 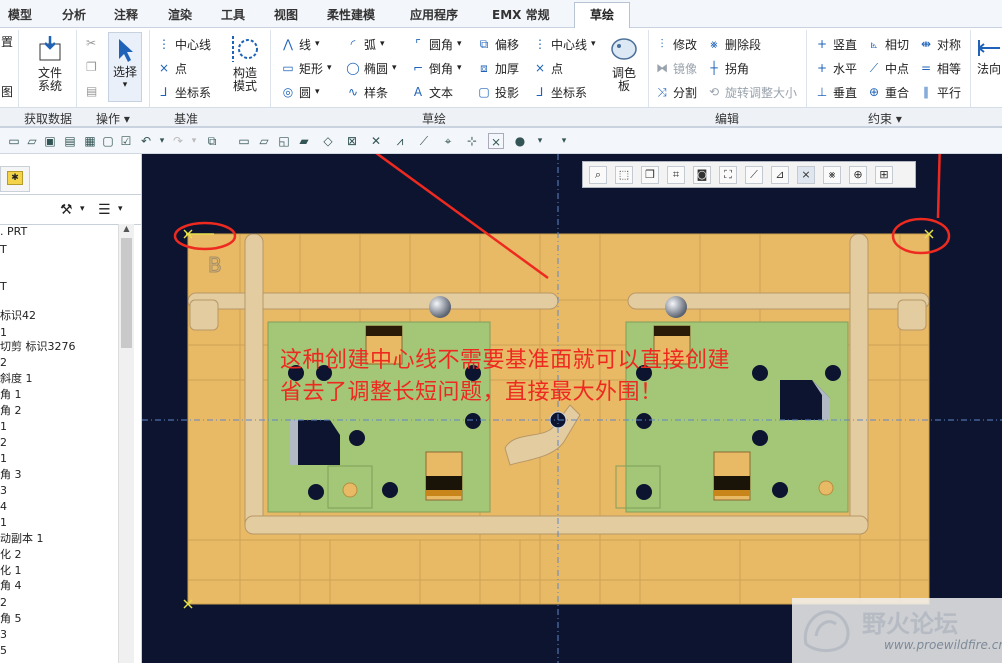 What do you see at coordinates (245, 63) in the screenshot?
I see `construction-mode-button: 构造 模式` at bounding box center [245, 63].